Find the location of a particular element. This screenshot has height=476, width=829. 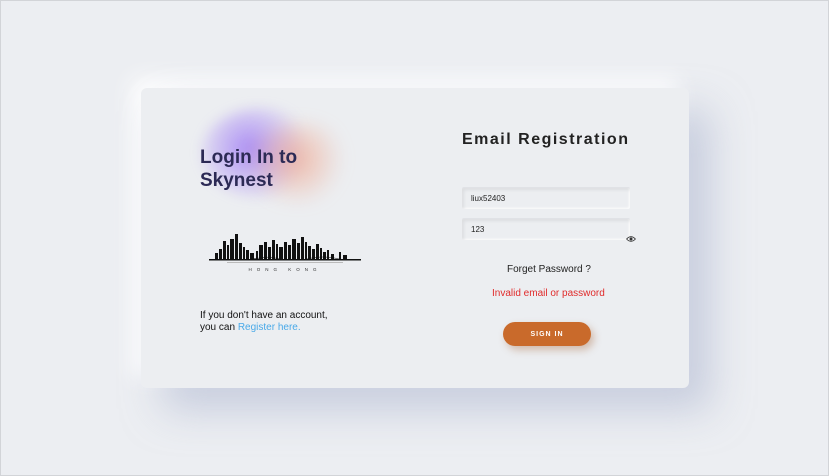

register-prompt-line1: If you don't have an account, is located at coordinates (264, 315).